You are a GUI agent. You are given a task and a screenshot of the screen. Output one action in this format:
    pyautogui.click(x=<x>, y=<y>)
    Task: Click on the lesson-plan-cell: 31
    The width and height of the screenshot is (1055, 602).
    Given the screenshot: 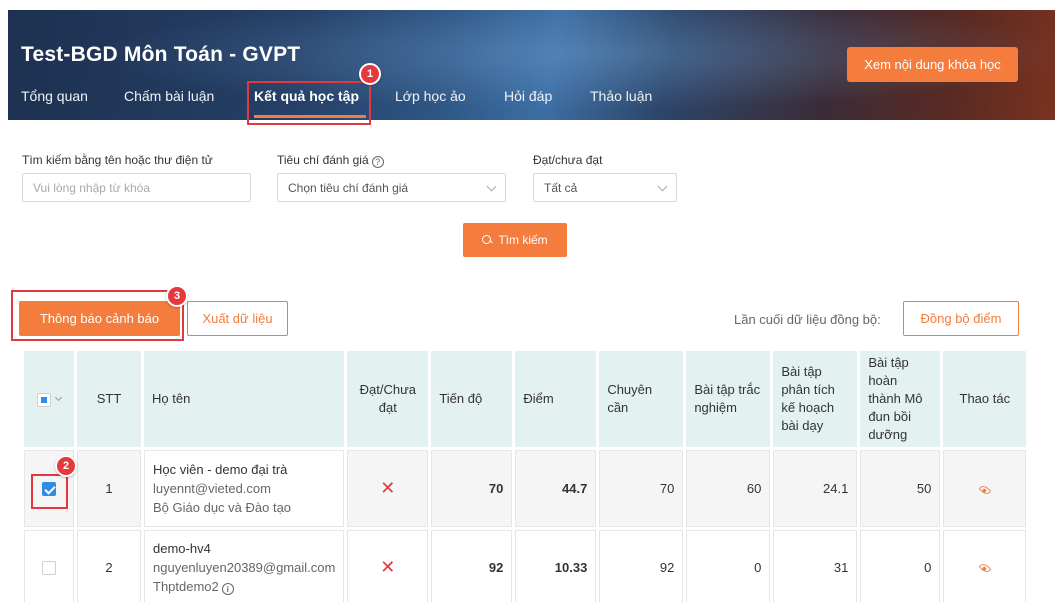 What is the action you would take?
    pyautogui.click(x=815, y=566)
    